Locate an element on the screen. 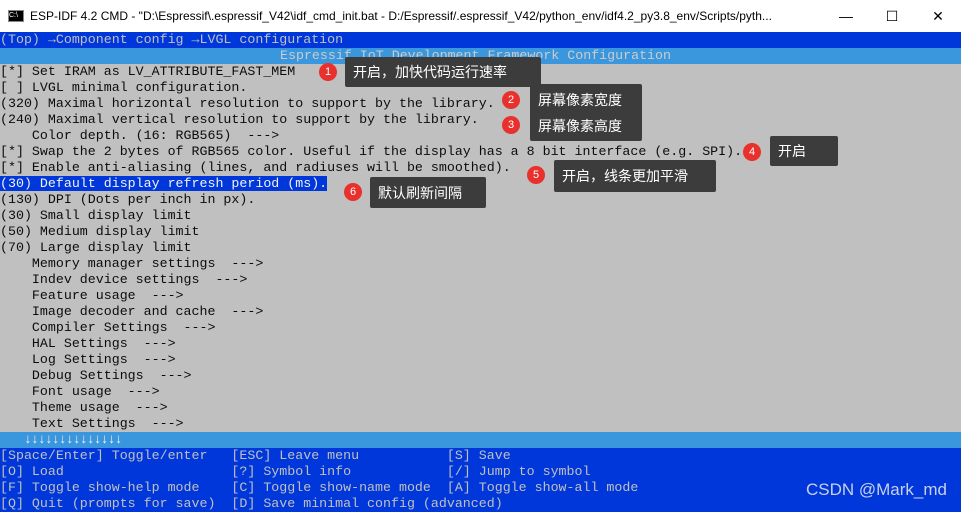 The width and height of the screenshot is (961, 512). annotation-box: 开启，加快代码运行速率 is located at coordinates (443, 72).